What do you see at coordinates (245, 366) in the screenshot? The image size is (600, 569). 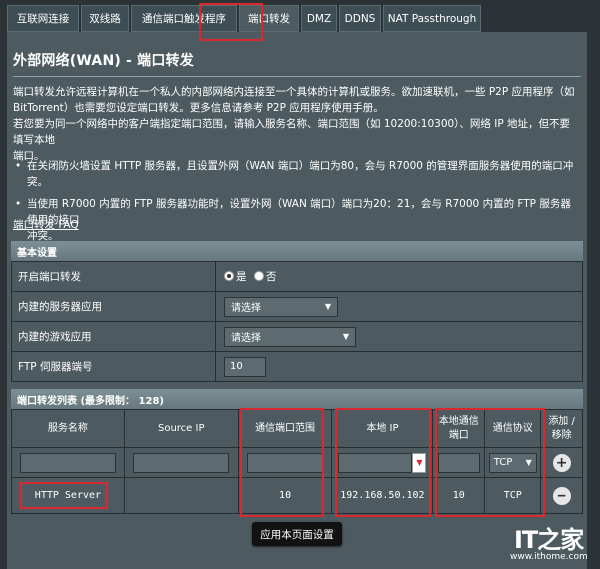 I see `ftp-port-input: 10` at bounding box center [245, 366].